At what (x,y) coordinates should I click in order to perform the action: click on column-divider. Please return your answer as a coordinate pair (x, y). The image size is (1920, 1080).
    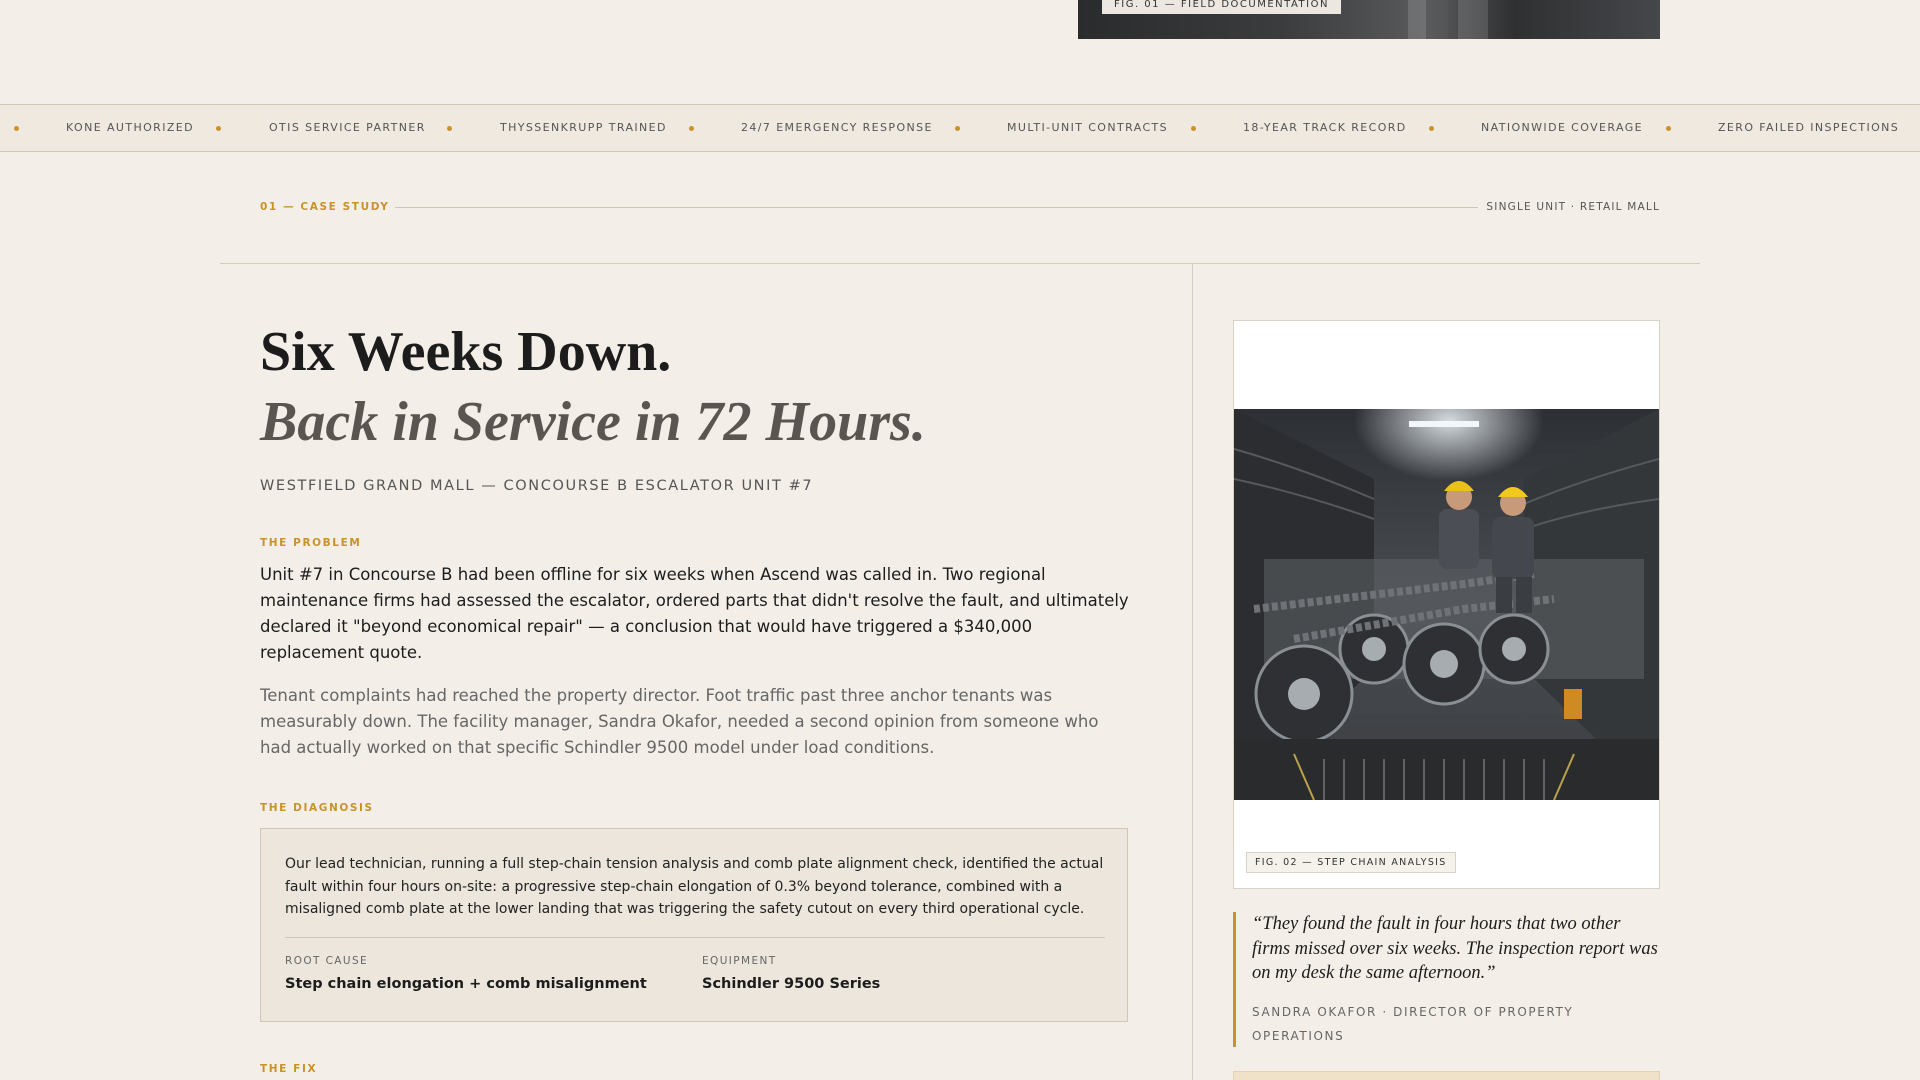
    Looking at the image, I should click on (1192, 671).